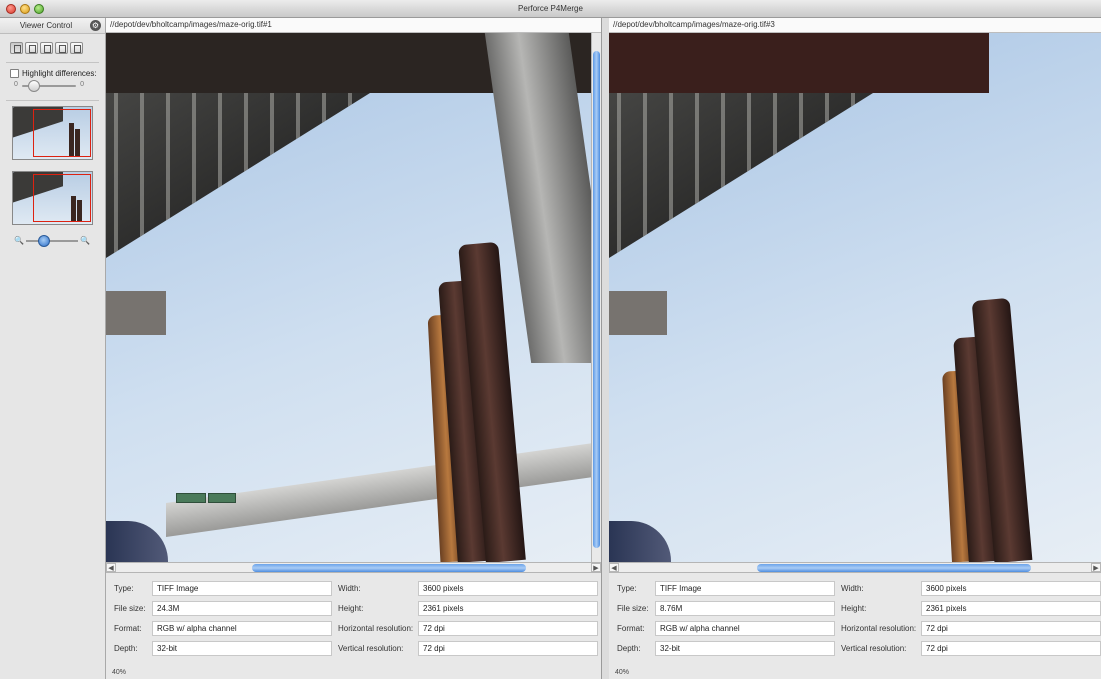  Describe the element at coordinates (49, 86) in the screenshot. I see `highlight-threshold-slider: 0 0` at that location.